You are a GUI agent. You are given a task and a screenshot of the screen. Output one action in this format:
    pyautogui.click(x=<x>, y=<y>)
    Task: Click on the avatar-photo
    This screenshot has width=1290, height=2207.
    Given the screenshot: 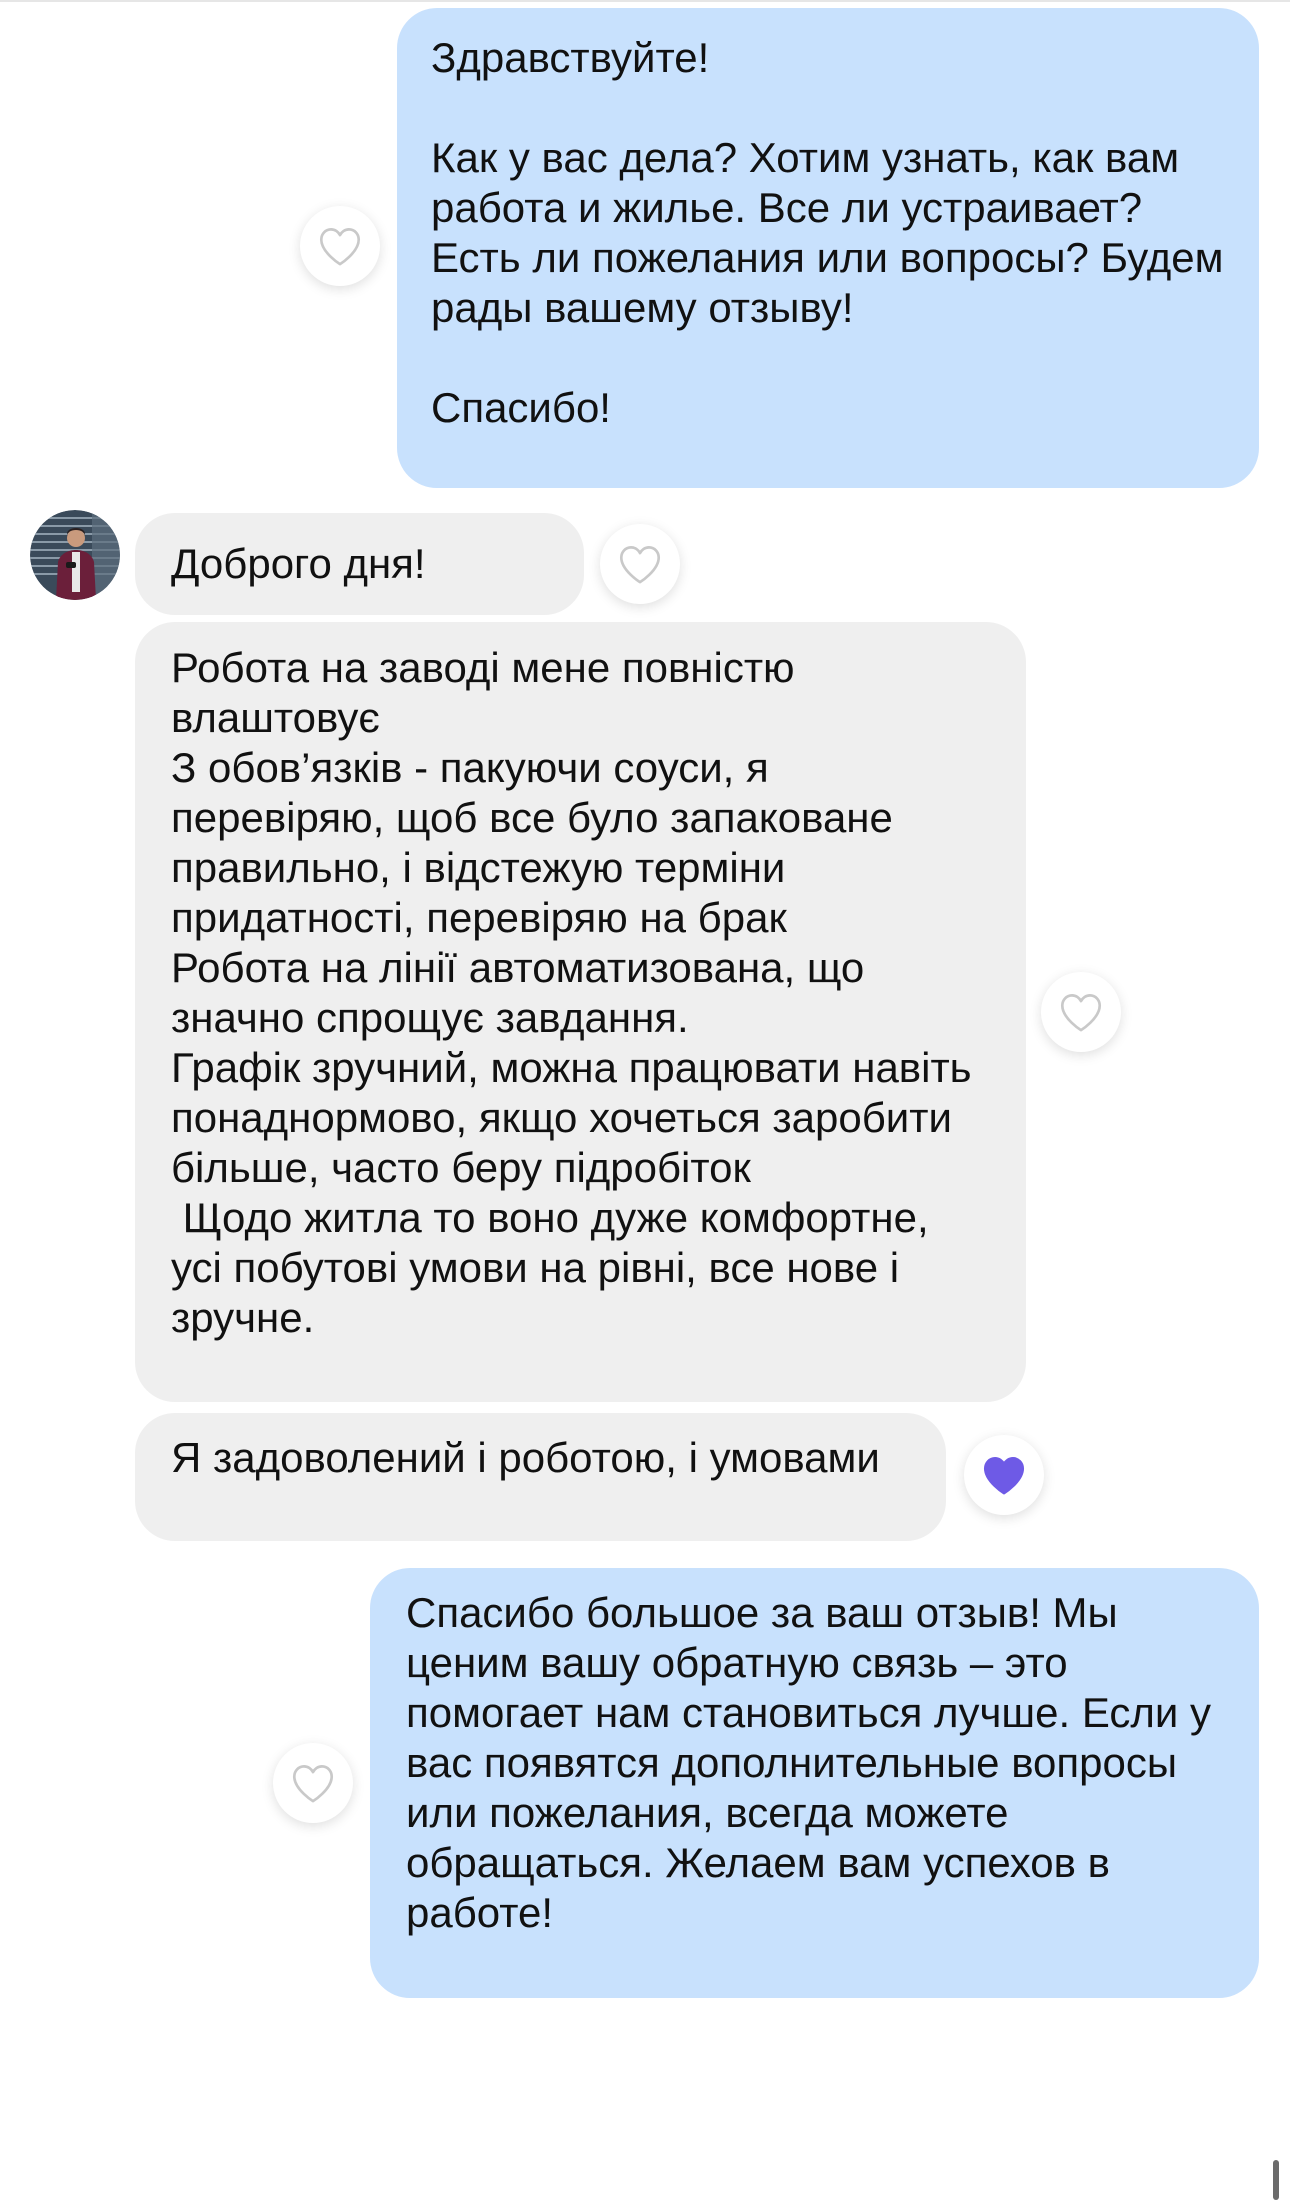 What is the action you would take?
    pyautogui.click(x=75, y=555)
    